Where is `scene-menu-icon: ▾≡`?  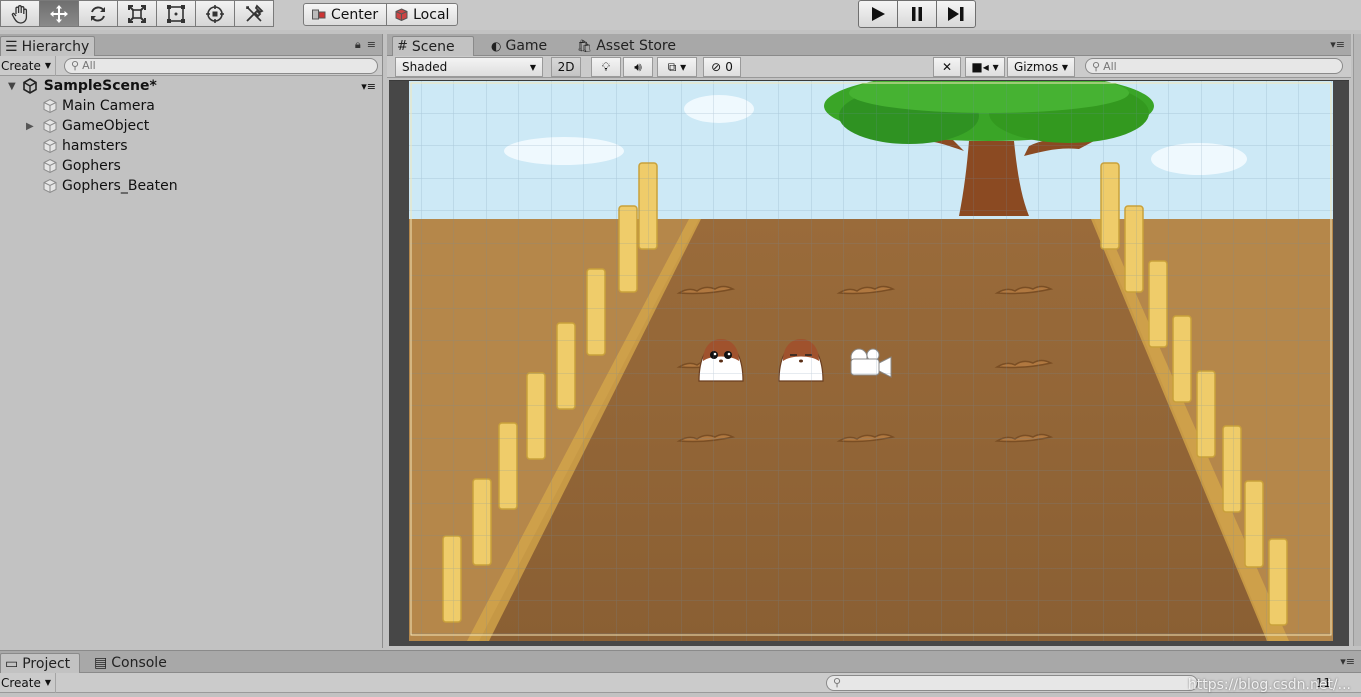
scene-menu-icon: ▾≡ is located at coordinates (368, 86).